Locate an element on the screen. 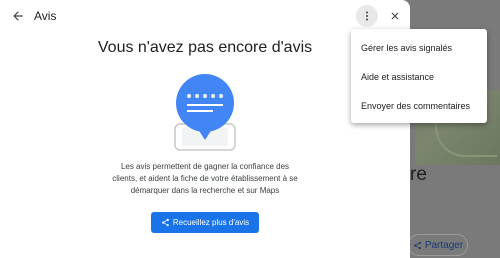 This screenshot has width=500, height=258. menu-item-manage-flagged-reviews: Gérer les avis signalés is located at coordinates (419, 47).